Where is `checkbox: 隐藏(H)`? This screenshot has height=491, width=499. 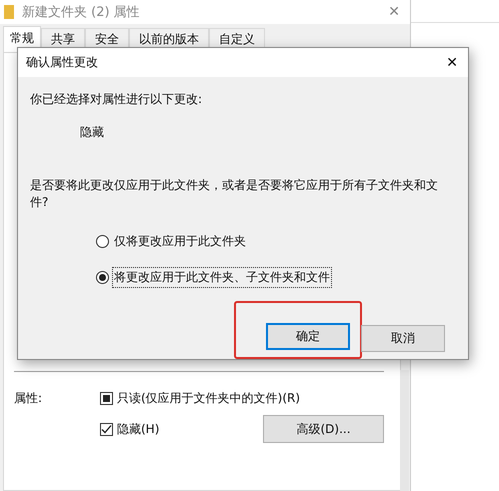
checkbox: 隐藏(H) is located at coordinates (130, 429).